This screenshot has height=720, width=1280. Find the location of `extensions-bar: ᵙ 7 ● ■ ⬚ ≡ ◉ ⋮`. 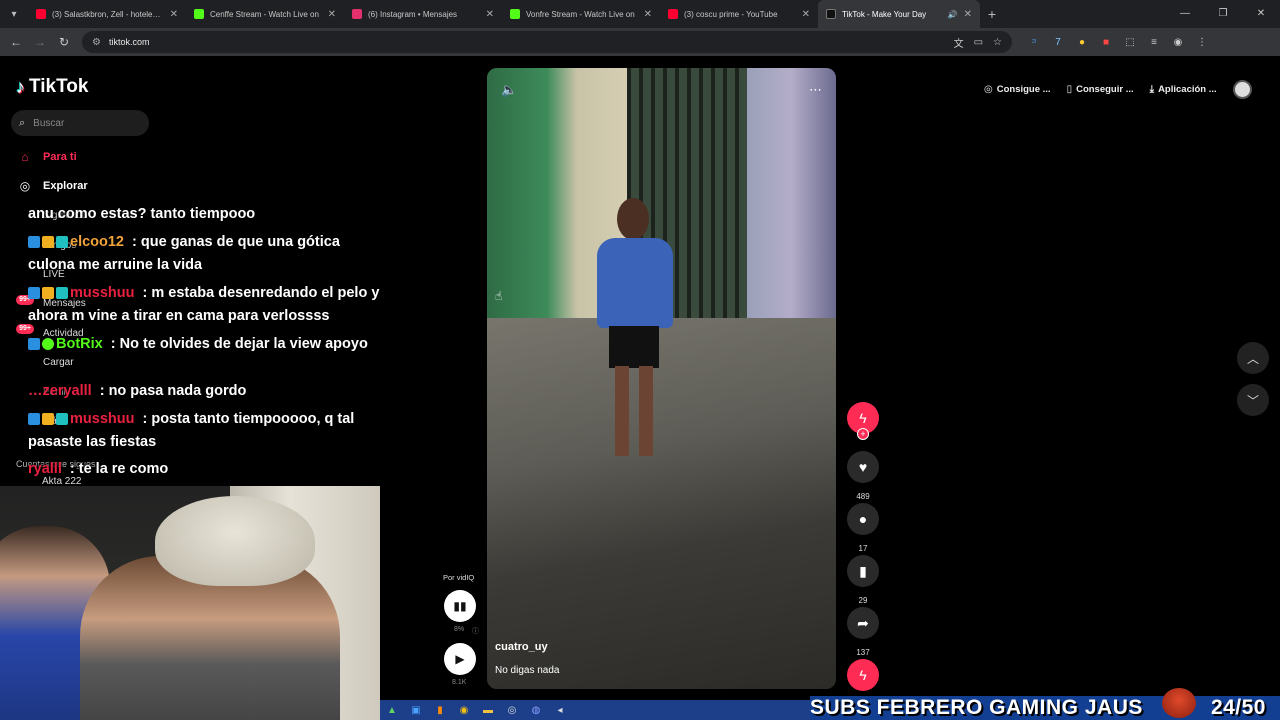

extensions-bar: ᵙ 7 ● ■ ⬚ ≡ ◉ ⋮ is located at coordinates (1118, 42).